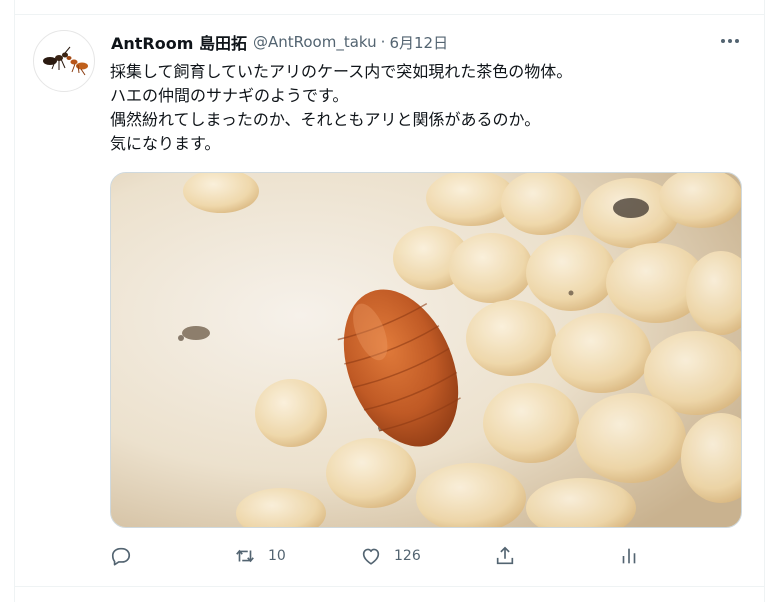 Image resolution: width=782 pixels, height=602 pixels. I want to click on tweet-date: 6月12日, so click(418, 42).